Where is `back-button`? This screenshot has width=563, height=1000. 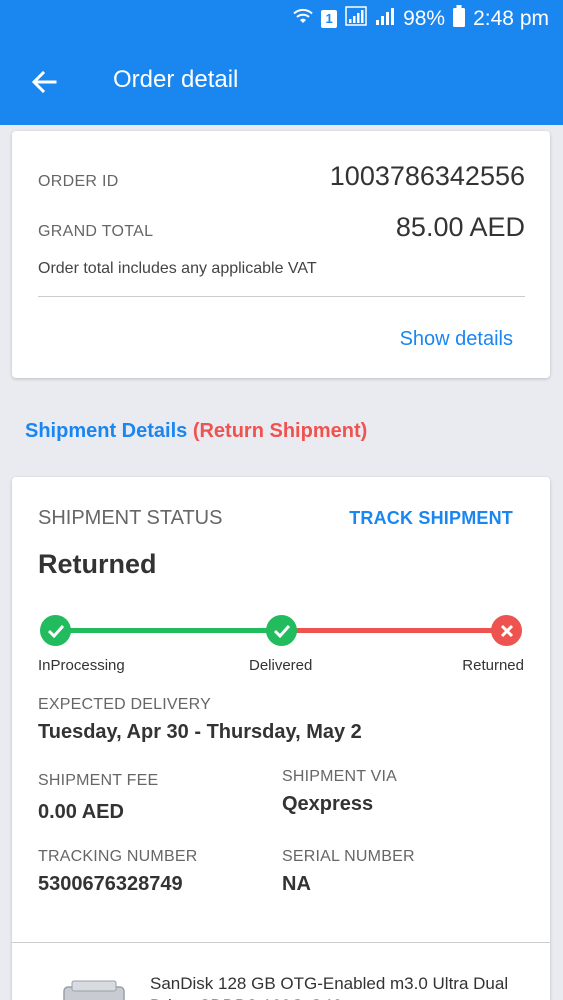 back-button is located at coordinates (44, 82).